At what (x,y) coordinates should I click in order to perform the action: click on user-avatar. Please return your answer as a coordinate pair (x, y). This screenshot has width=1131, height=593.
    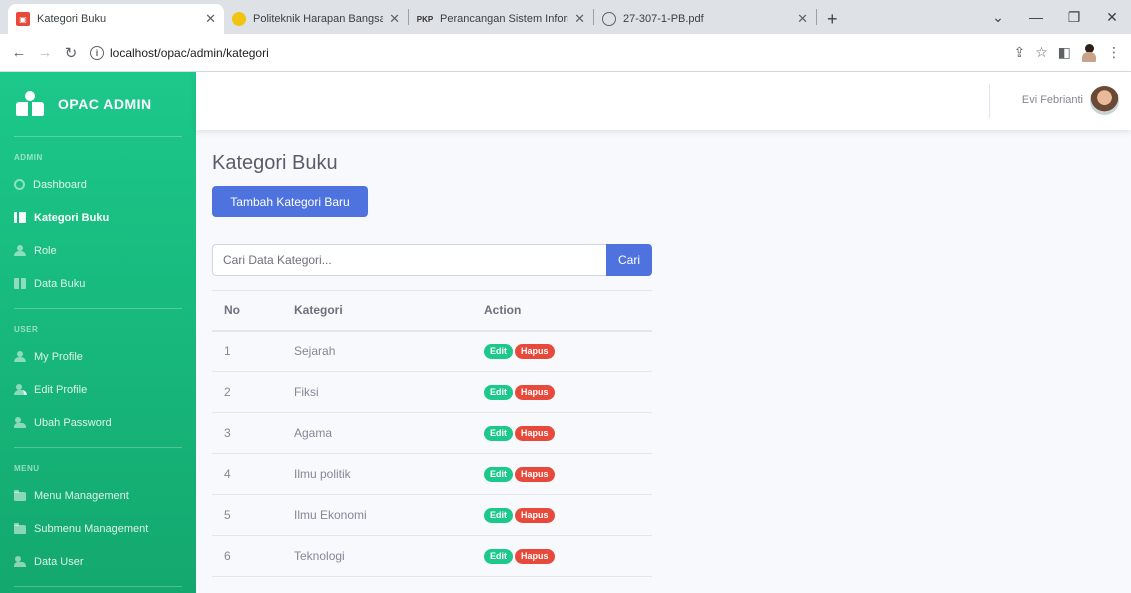
    Looking at the image, I should click on (1104, 100).